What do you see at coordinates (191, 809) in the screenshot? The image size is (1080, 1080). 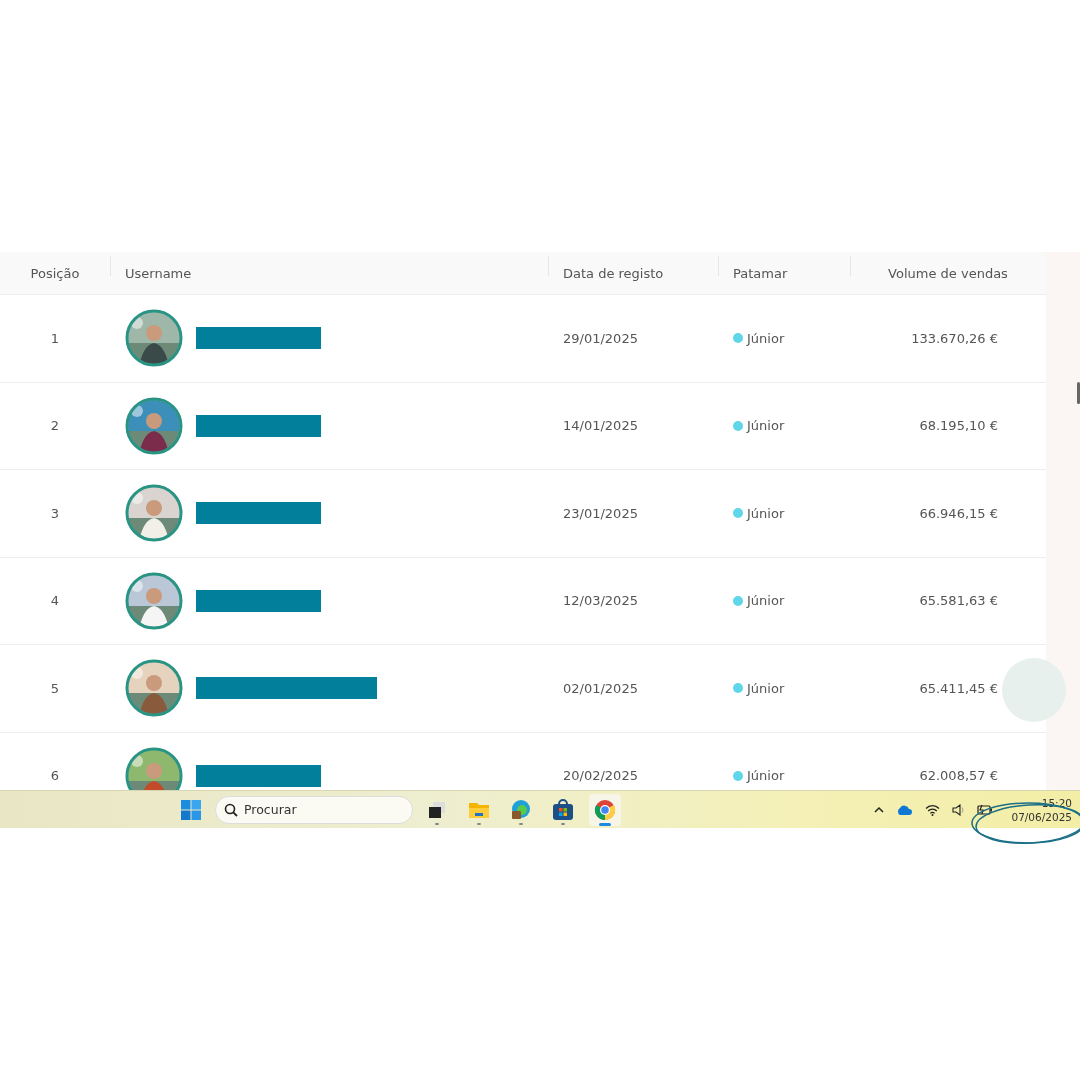 I see `windows-start-icon` at bounding box center [191, 809].